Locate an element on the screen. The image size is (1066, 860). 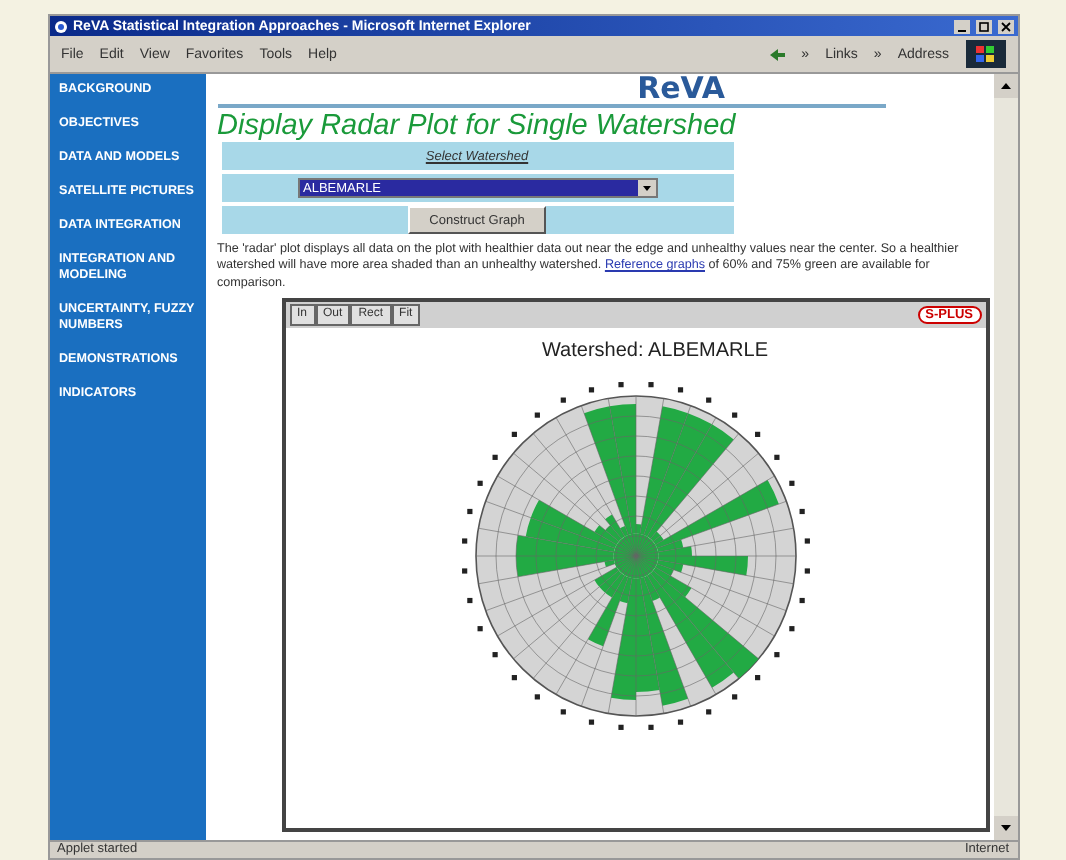
scroll-down-icon is located at coordinates (1005, 828).